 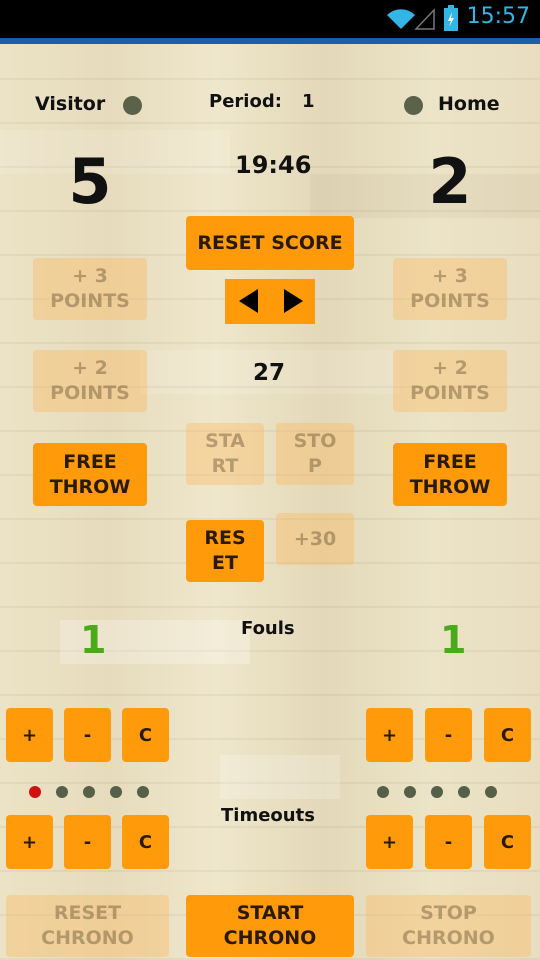 I want to click on visitor-plus2-button: + 2 POINTS, so click(x=90, y=381).